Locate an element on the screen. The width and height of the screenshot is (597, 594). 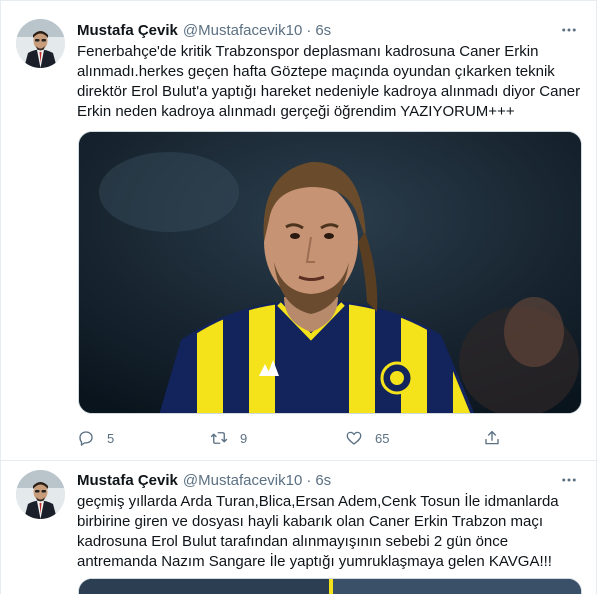
tweet-photo is located at coordinates (330, 586).